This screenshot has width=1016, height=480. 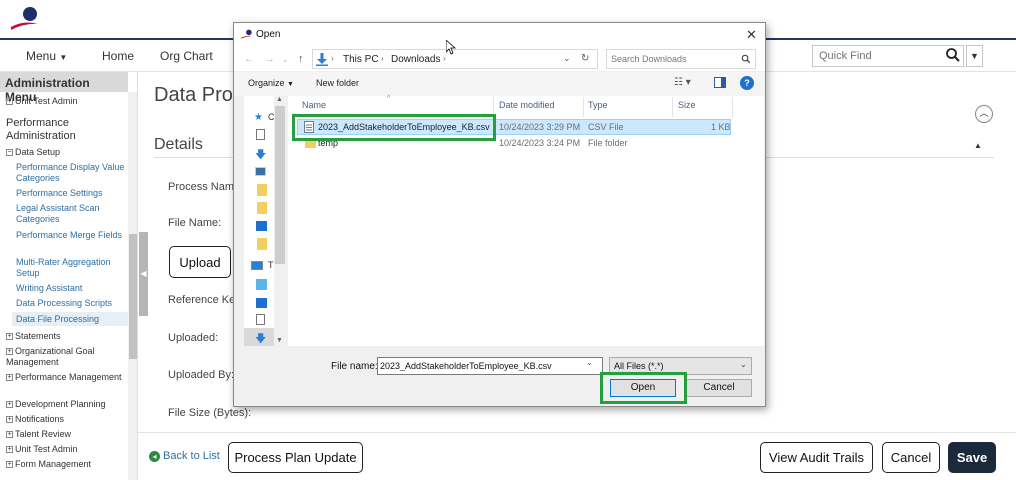 I want to click on this-pc-icon, so click(x=257, y=265).